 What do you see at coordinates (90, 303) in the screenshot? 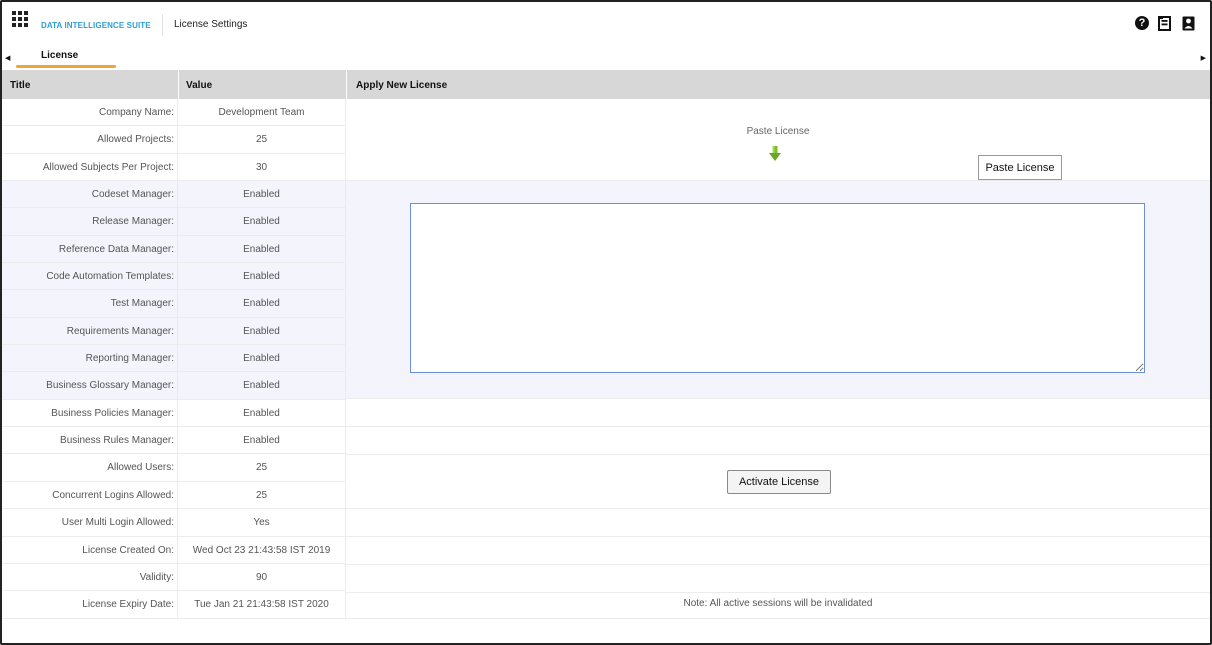
I see `row-title: Test Manager:` at bounding box center [90, 303].